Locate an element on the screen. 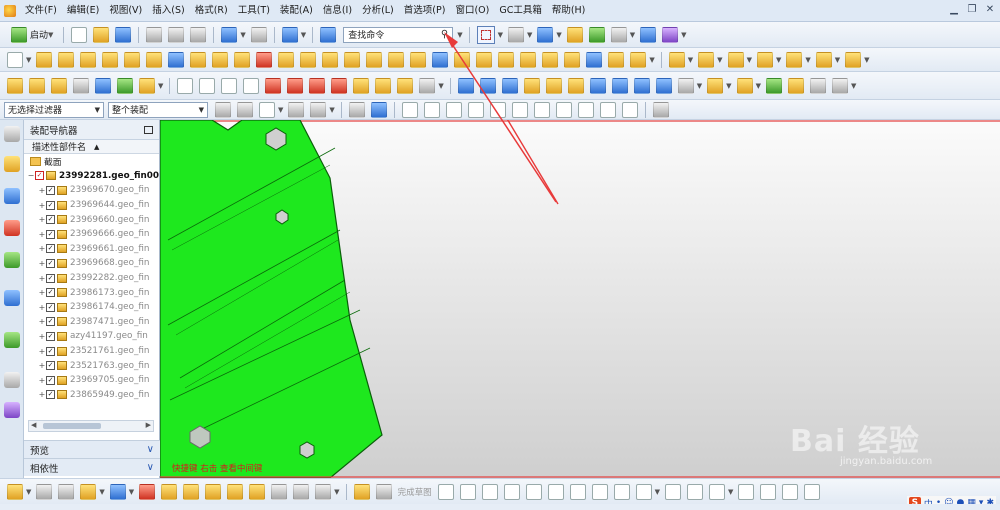  quick-extend-icon is located at coordinates (694, 491).